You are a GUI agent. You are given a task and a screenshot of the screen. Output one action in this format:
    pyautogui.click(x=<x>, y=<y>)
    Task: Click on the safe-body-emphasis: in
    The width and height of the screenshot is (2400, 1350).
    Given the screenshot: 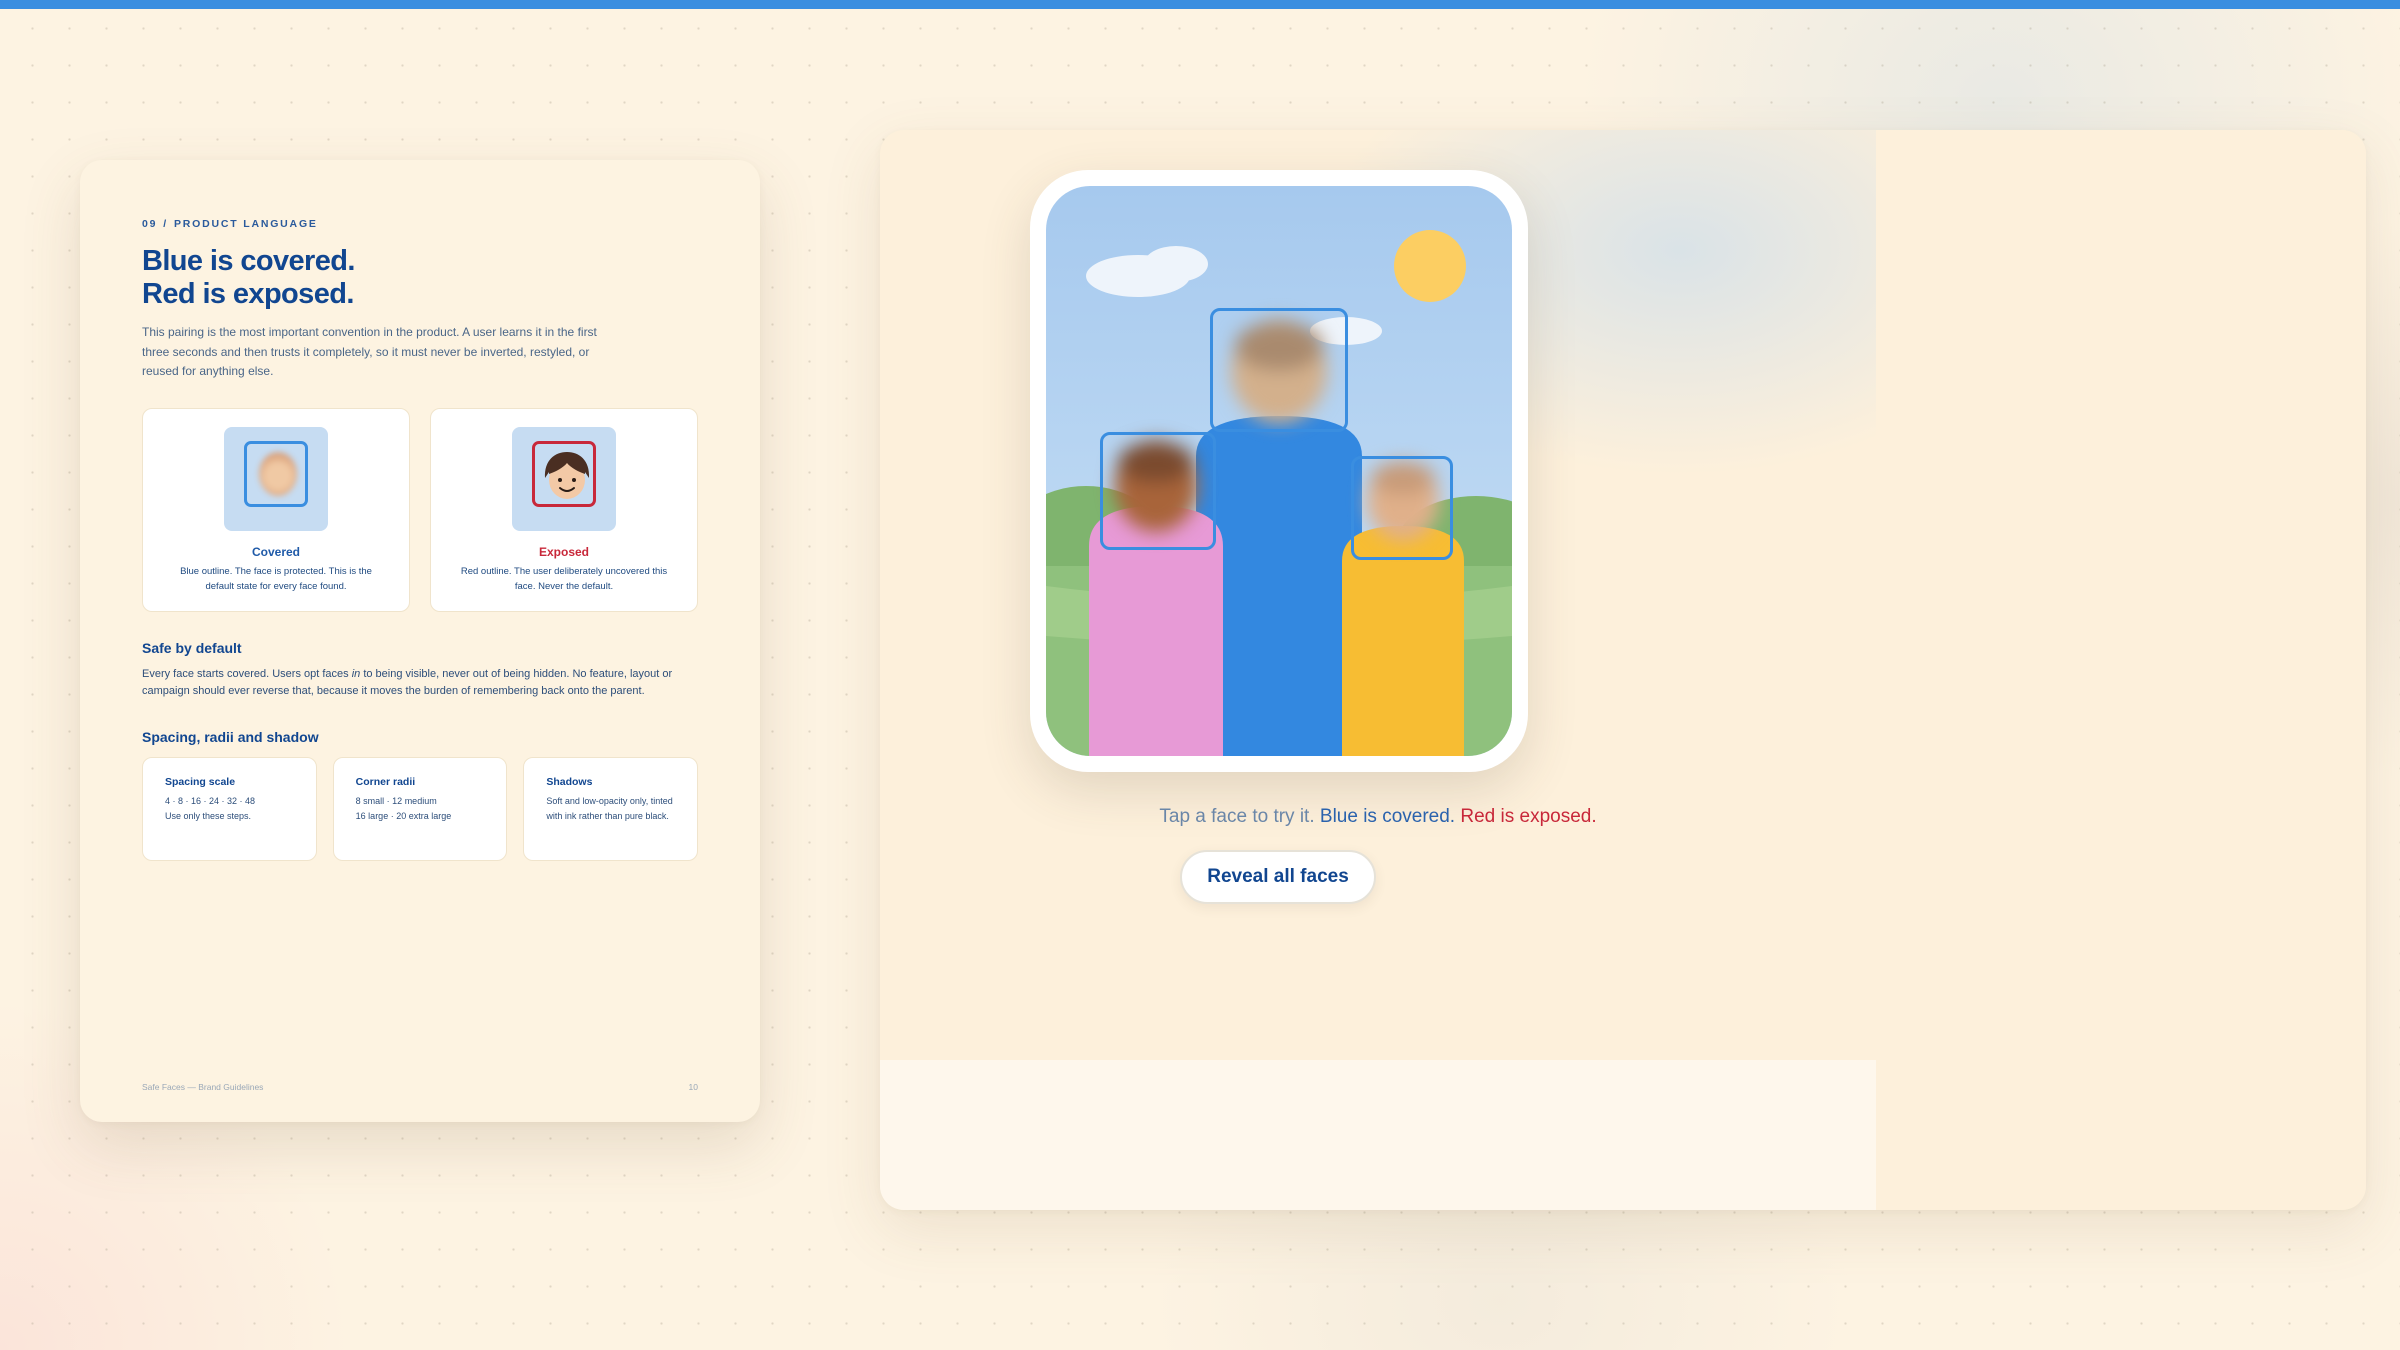 What is the action you would take?
    pyautogui.click(x=356, y=673)
    